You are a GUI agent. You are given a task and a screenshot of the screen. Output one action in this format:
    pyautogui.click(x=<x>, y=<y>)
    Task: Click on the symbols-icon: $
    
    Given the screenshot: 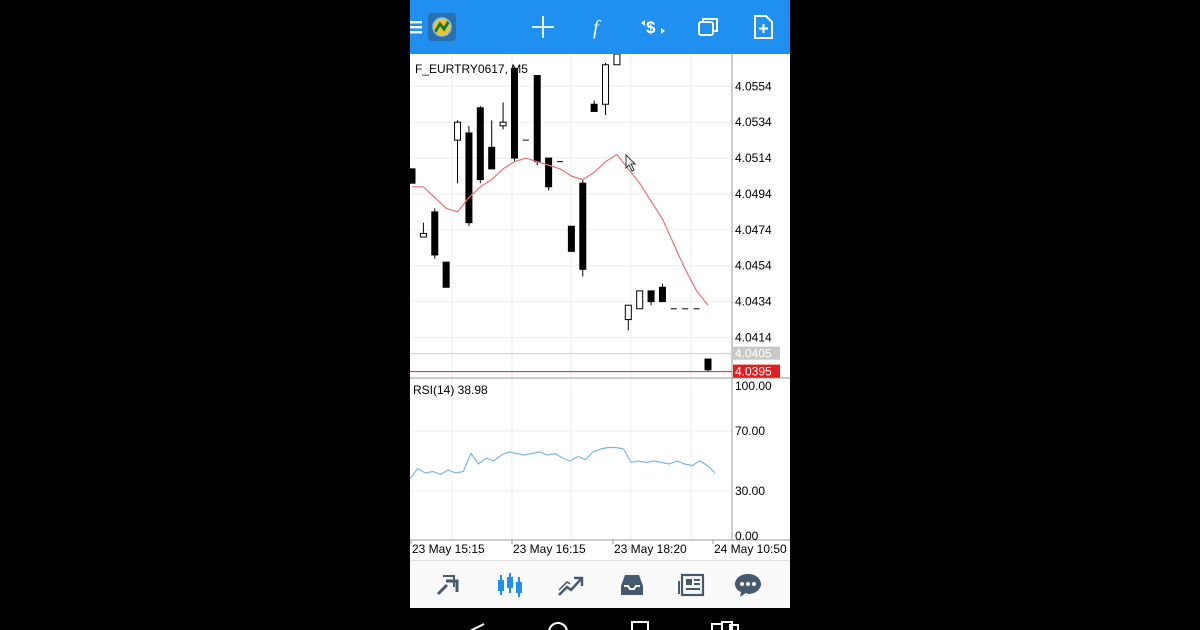 What is the action you would take?
    pyautogui.click(x=653, y=27)
    